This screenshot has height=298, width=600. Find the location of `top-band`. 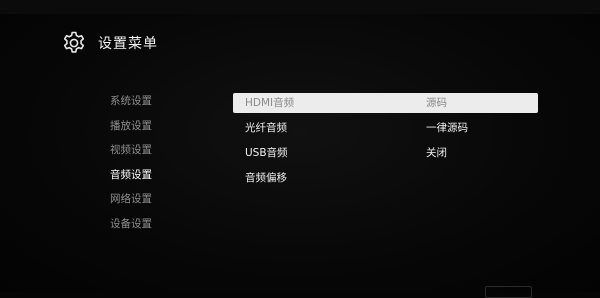

top-band is located at coordinates (300, 7).